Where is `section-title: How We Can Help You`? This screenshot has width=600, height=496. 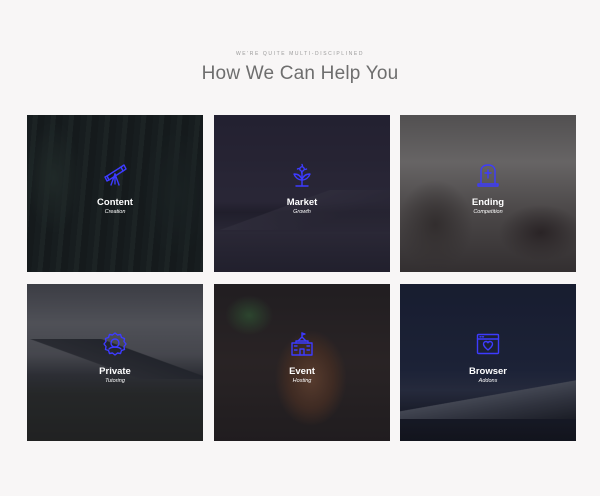
section-title: How We Can Help You is located at coordinates (300, 73).